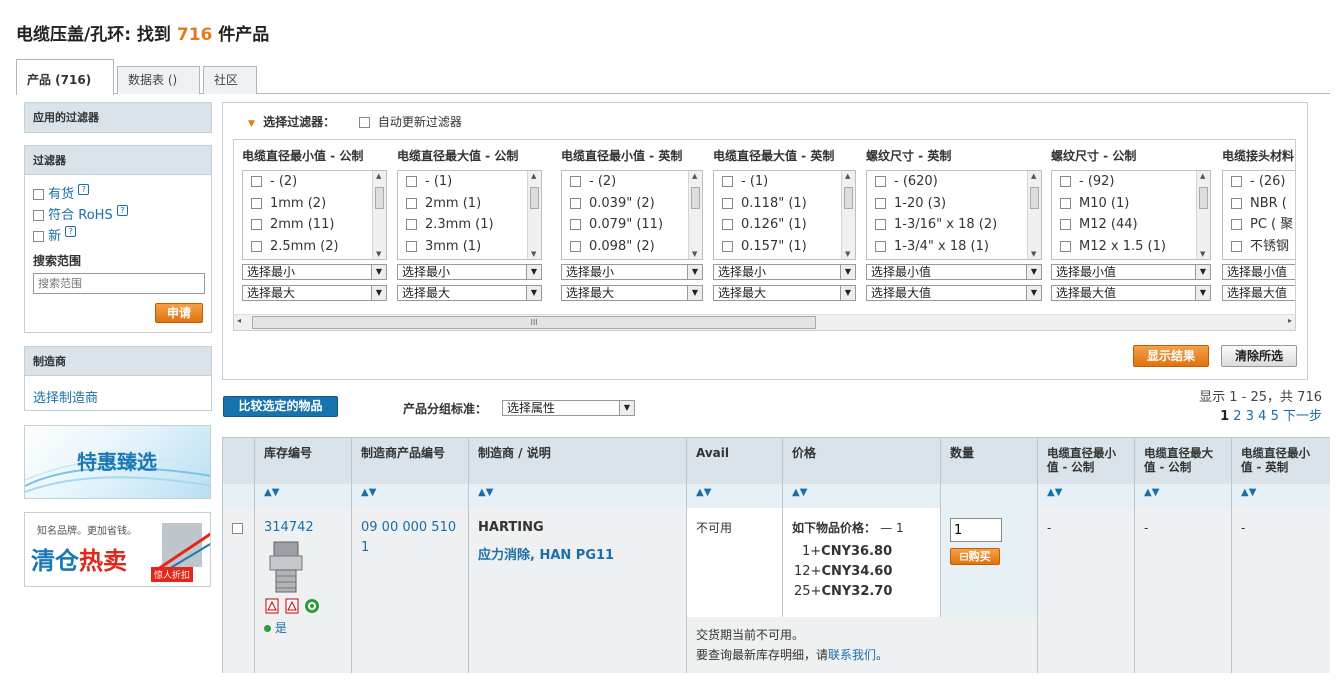  Describe the element at coordinates (158, 80) in the screenshot. I see `tab-datasheets: 数据表 ()` at that location.